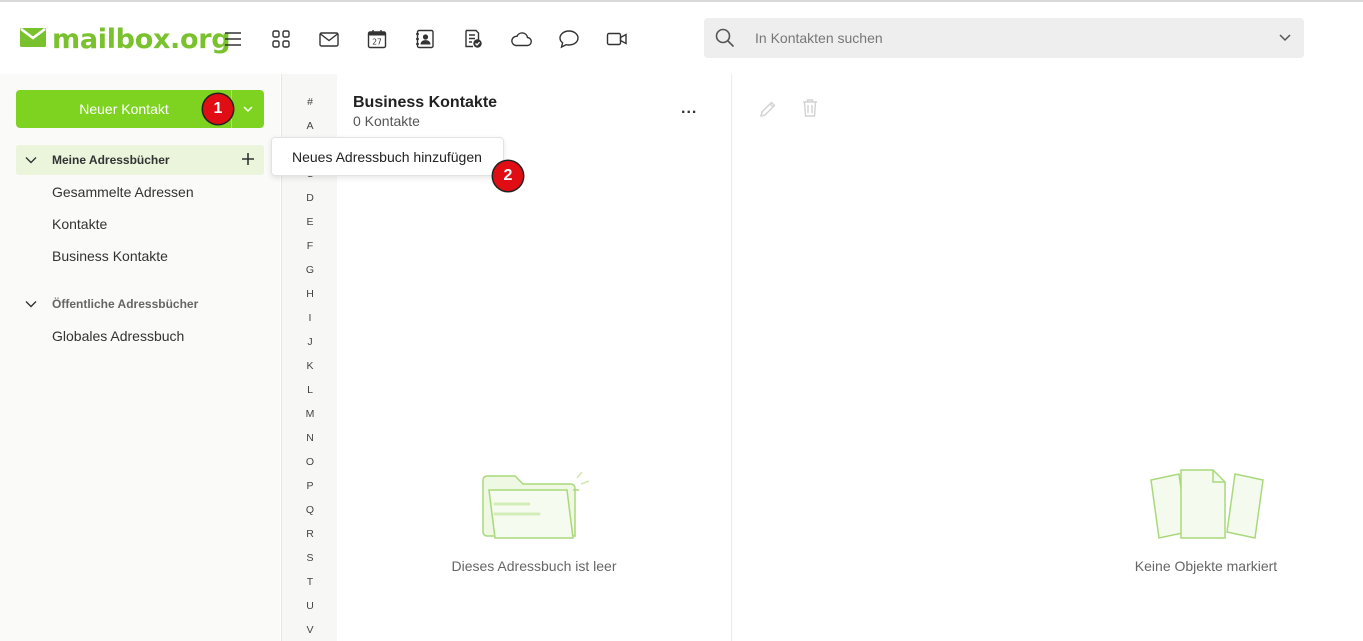 The image size is (1363, 641). What do you see at coordinates (310, 294) in the screenshot?
I see `alphabet-letter: H` at bounding box center [310, 294].